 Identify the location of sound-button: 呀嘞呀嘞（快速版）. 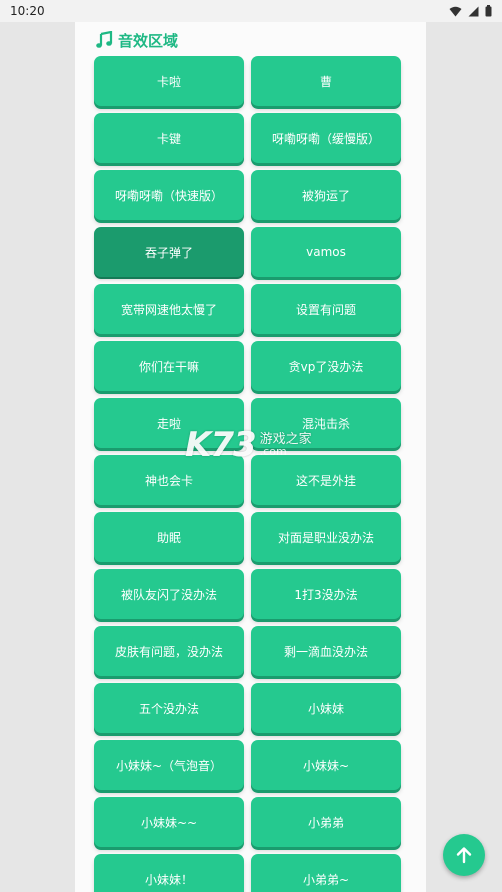
(169, 195).